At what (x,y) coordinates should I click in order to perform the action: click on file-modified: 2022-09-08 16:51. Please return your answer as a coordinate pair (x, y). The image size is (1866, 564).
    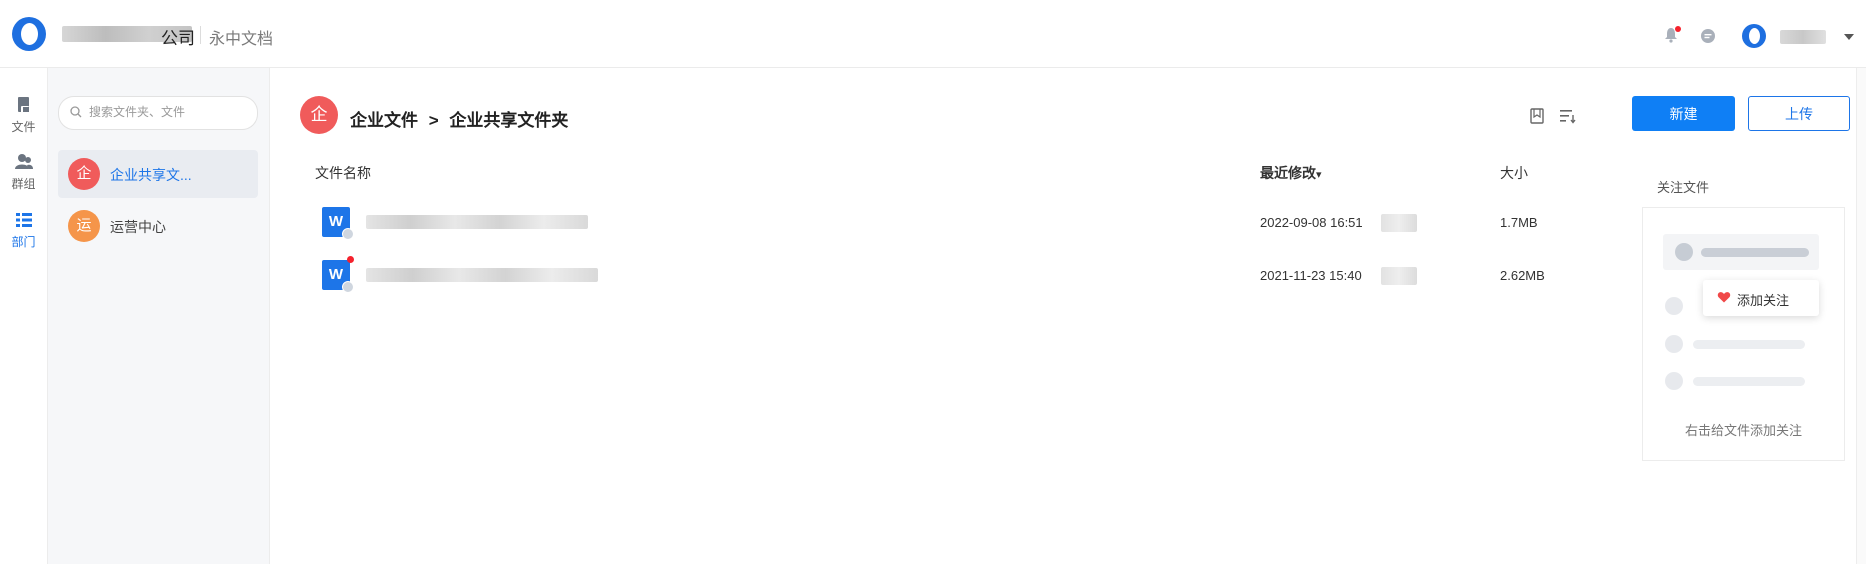
    Looking at the image, I should click on (1311, 222).